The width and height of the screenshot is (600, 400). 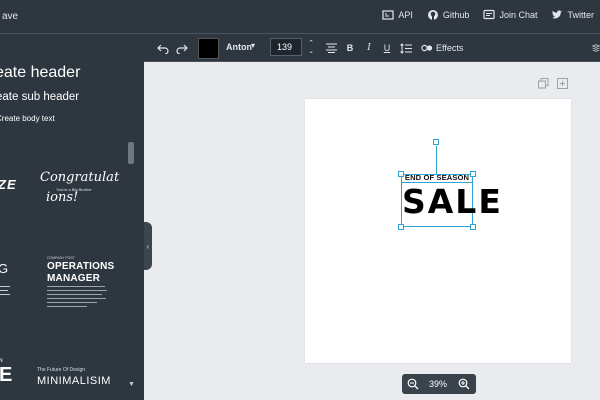 What do you see at coordinates (388, 15) in the screenshot?
I see `api-icon` at bounding box center [388, 15].